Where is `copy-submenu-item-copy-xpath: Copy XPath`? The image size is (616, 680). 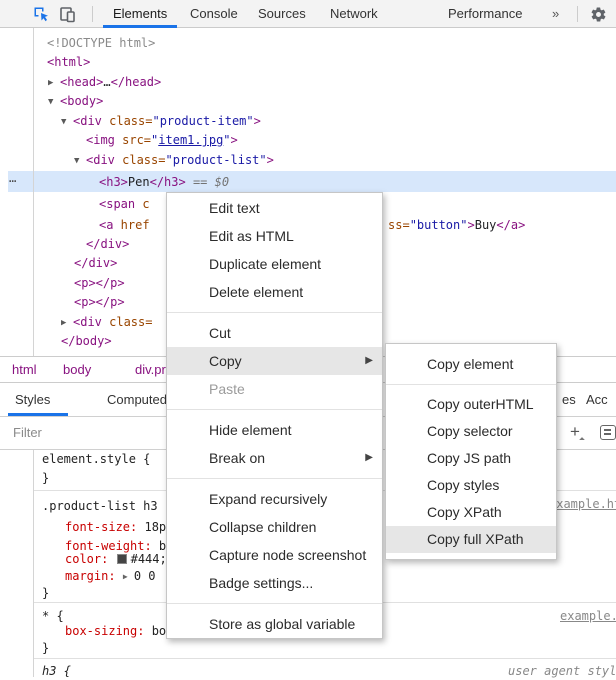
copy-submenu-item-copy-xpath: Copy XPath is located at coordinates (471, 512).